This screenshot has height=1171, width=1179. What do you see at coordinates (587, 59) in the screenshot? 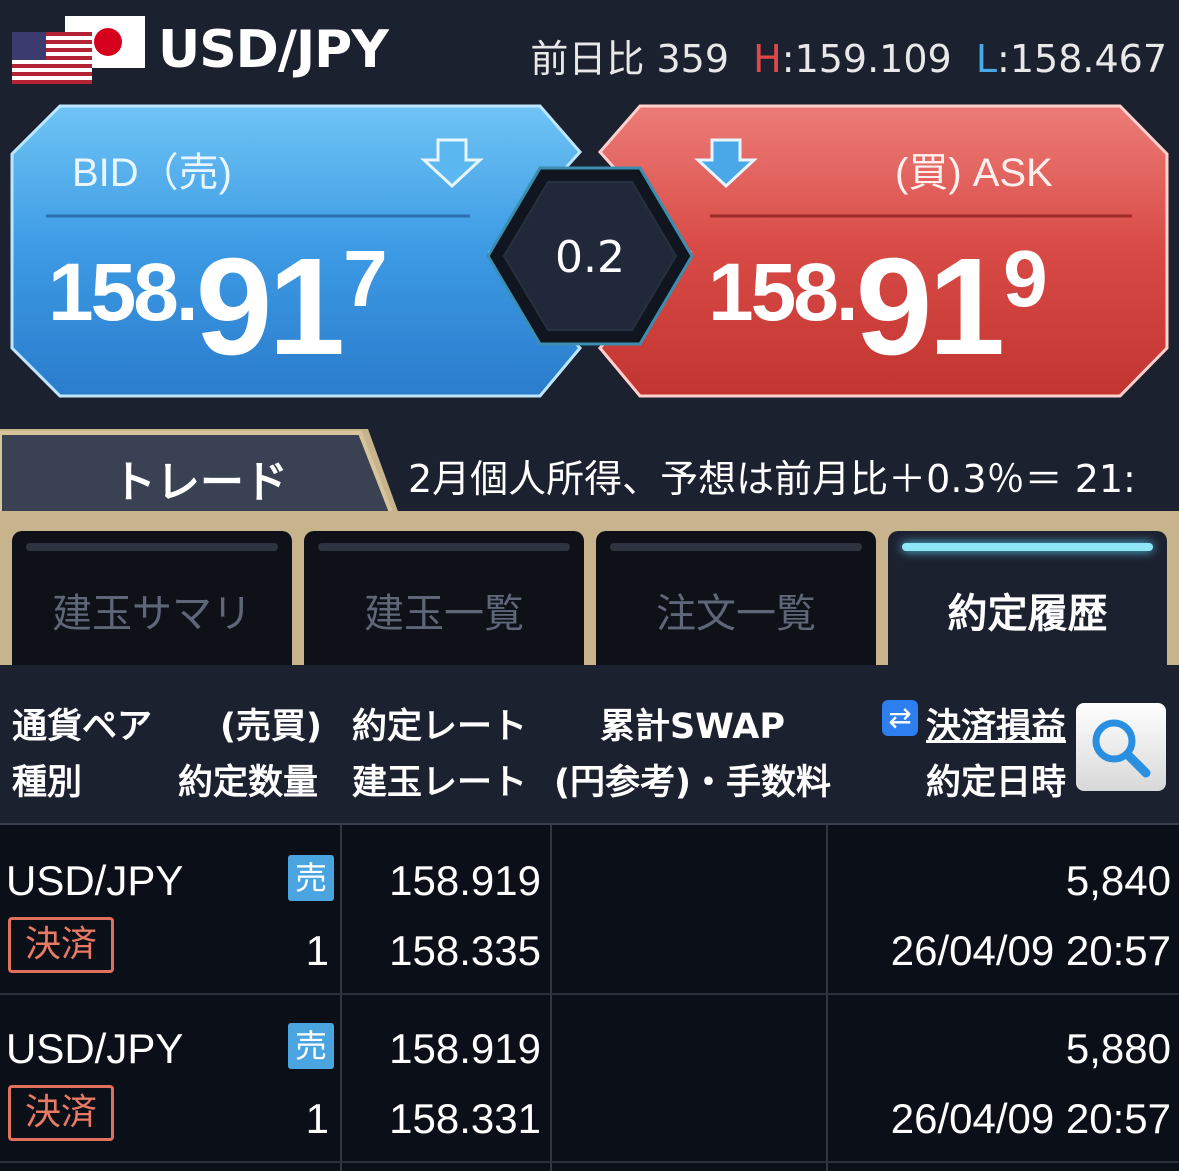
I see `change-label: 前日比` at bounding box center [587, 59].